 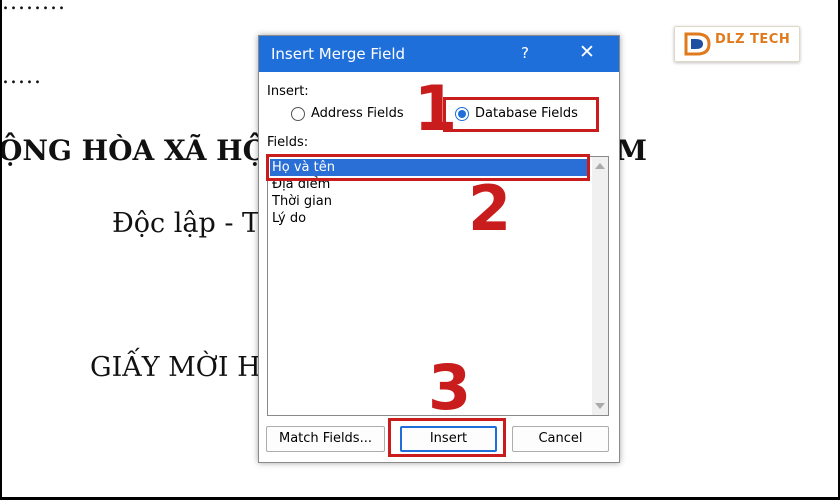 I want to click on step-number-1: 1, so click(x=436, y=108).